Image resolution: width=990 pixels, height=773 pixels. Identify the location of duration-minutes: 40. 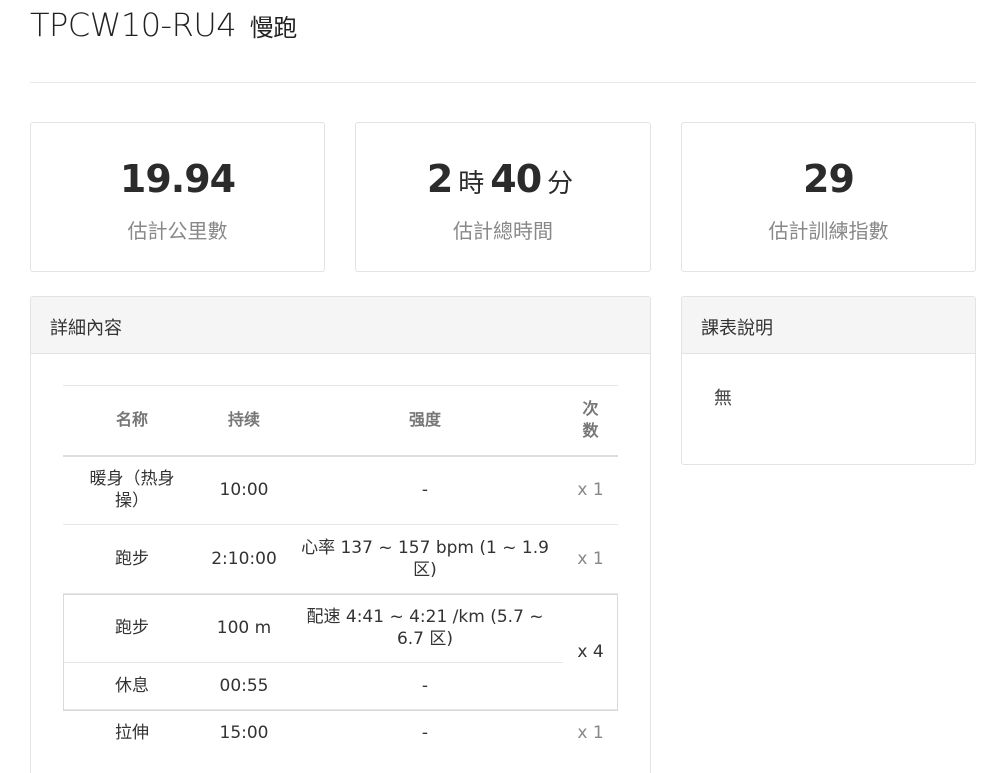
(516, 179).